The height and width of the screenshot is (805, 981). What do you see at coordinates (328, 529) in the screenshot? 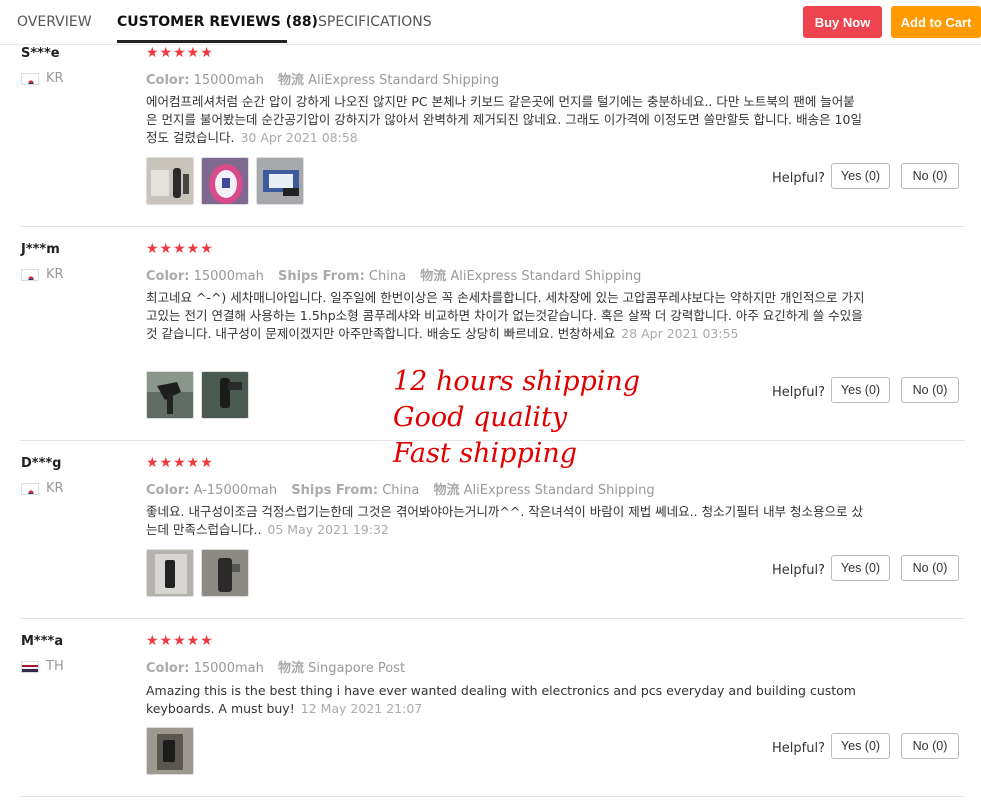
I see `review-date: 05 May 2021 19:32` at bounding box center [328, 529].